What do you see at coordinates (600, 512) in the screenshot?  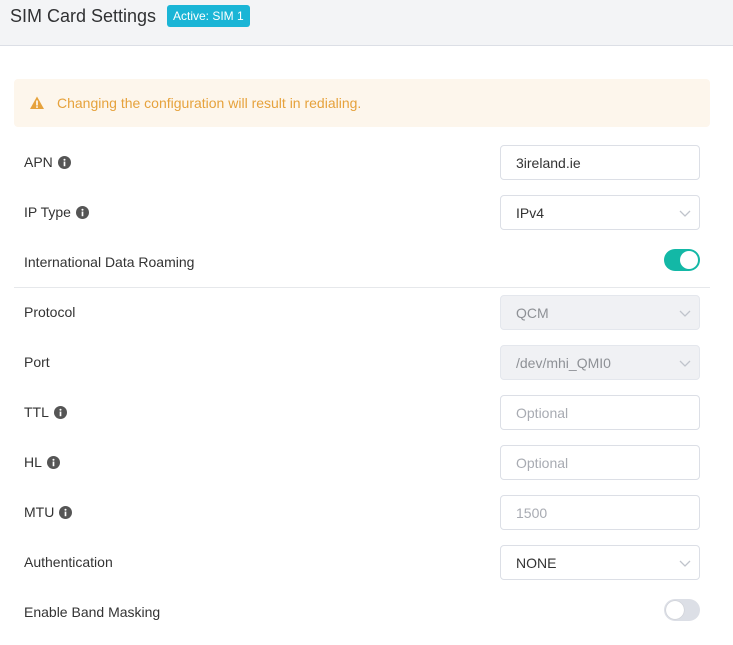 I see `mtu-input` at bounding box center [600, 512].